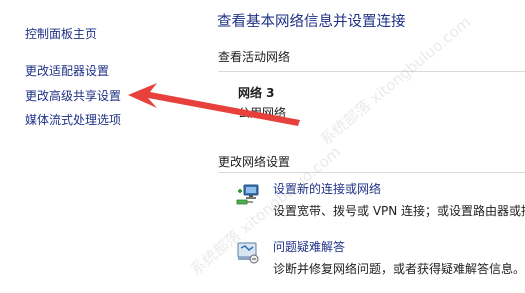 The width and height of the screenshot is (525, 293). Describe the element at coordinates (67, 71) in the screenshot. I see `sidebar-item-change-adapter-settings: 更改适配器设置` at that location.